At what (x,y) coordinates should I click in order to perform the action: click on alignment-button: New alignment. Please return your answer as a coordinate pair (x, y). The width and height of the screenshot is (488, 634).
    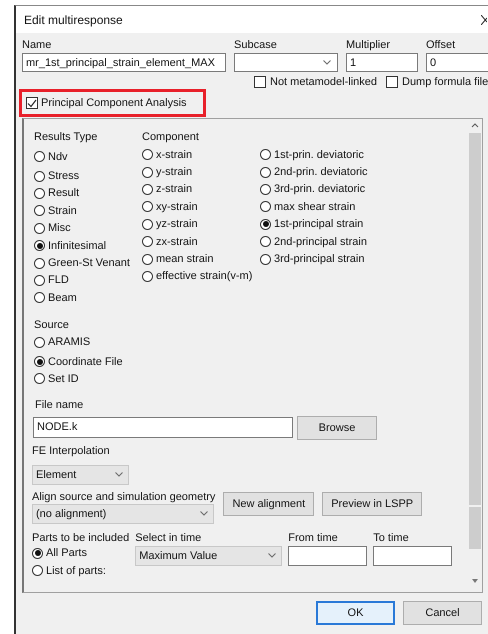
    Looking at the image, I should click on (268, 504).